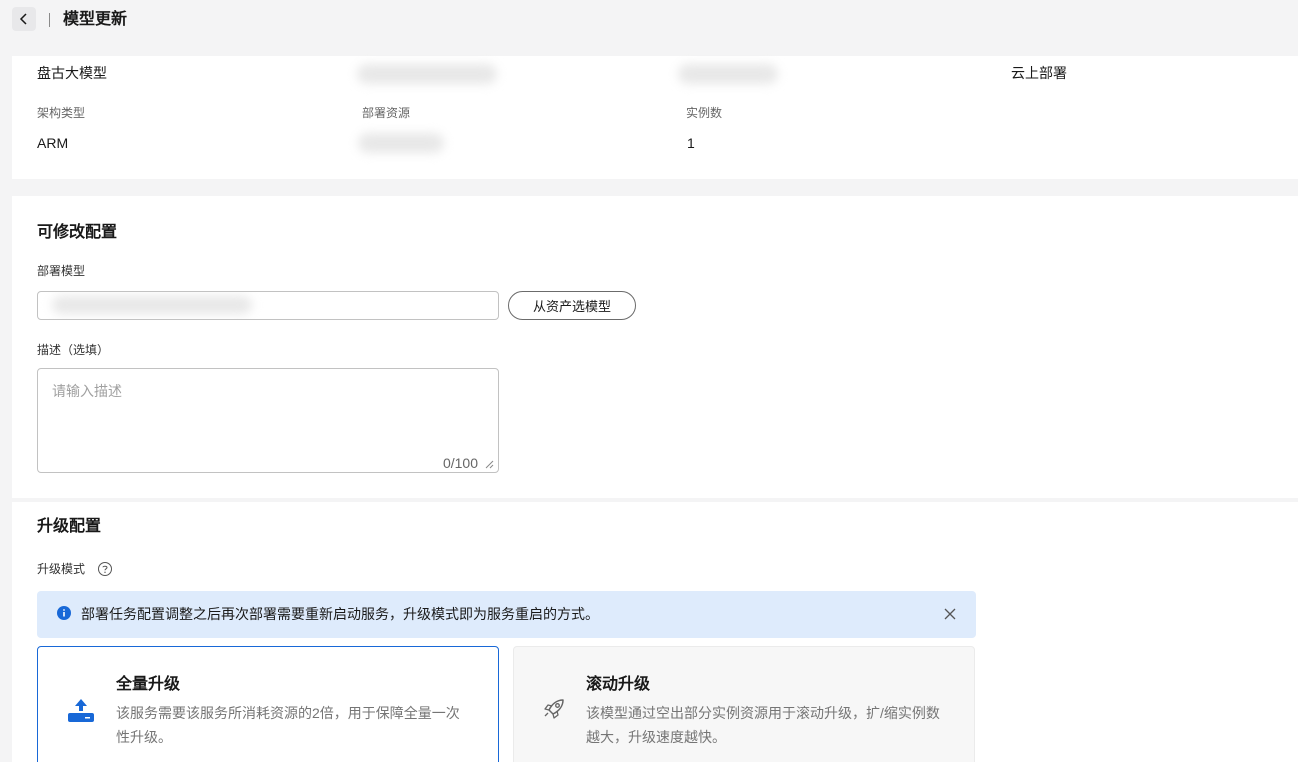 This screenshot has width=1298, height=762. I want to click on close-alert-button, so click(950, 614).